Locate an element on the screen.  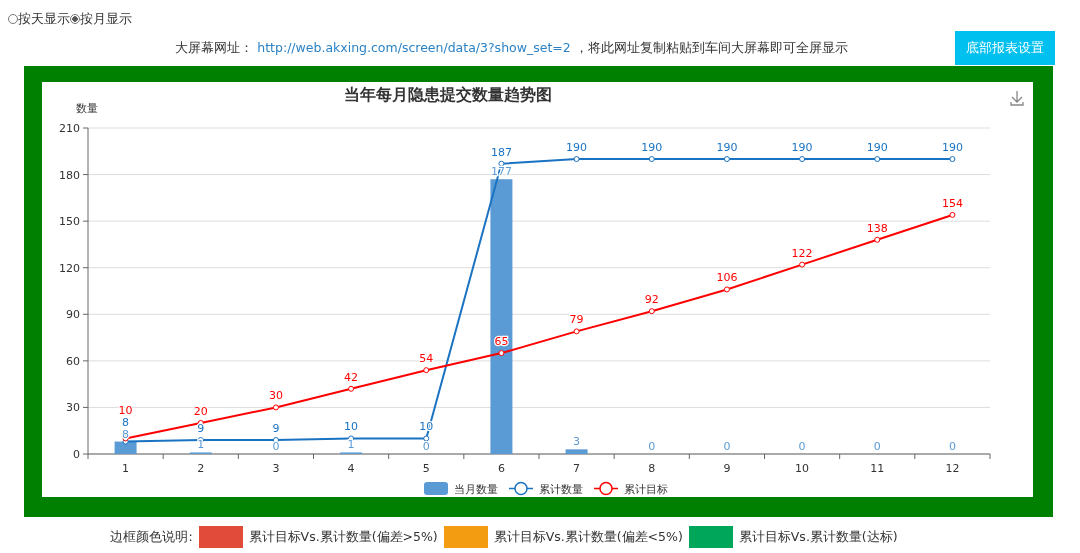
data-label: 65 is located at coordinates (501, 342).